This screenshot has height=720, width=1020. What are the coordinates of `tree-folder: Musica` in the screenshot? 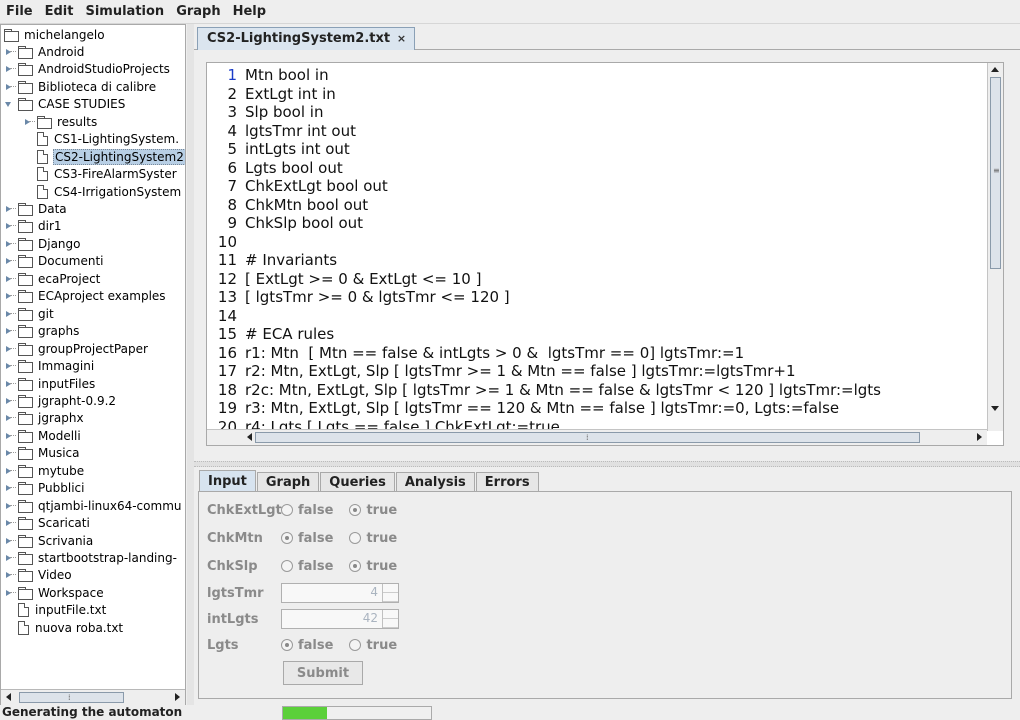 It's located at (43, 453).